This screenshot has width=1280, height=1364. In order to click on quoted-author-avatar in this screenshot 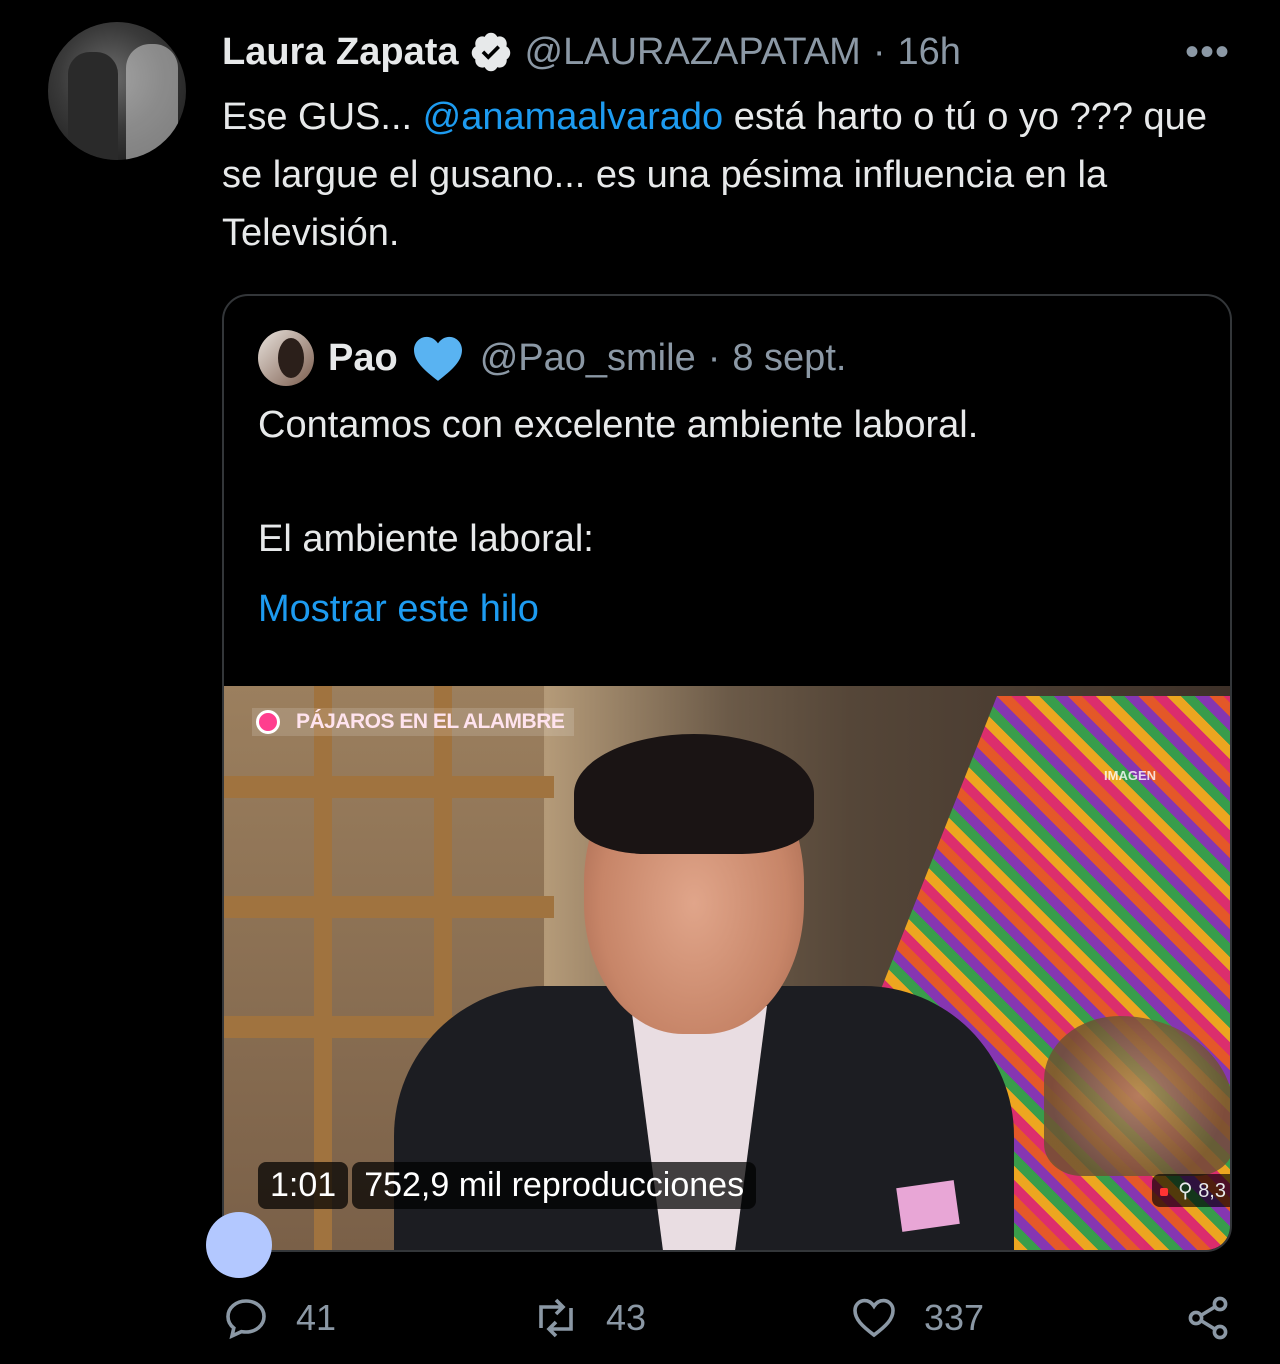, I will do `click(286, 358)`.